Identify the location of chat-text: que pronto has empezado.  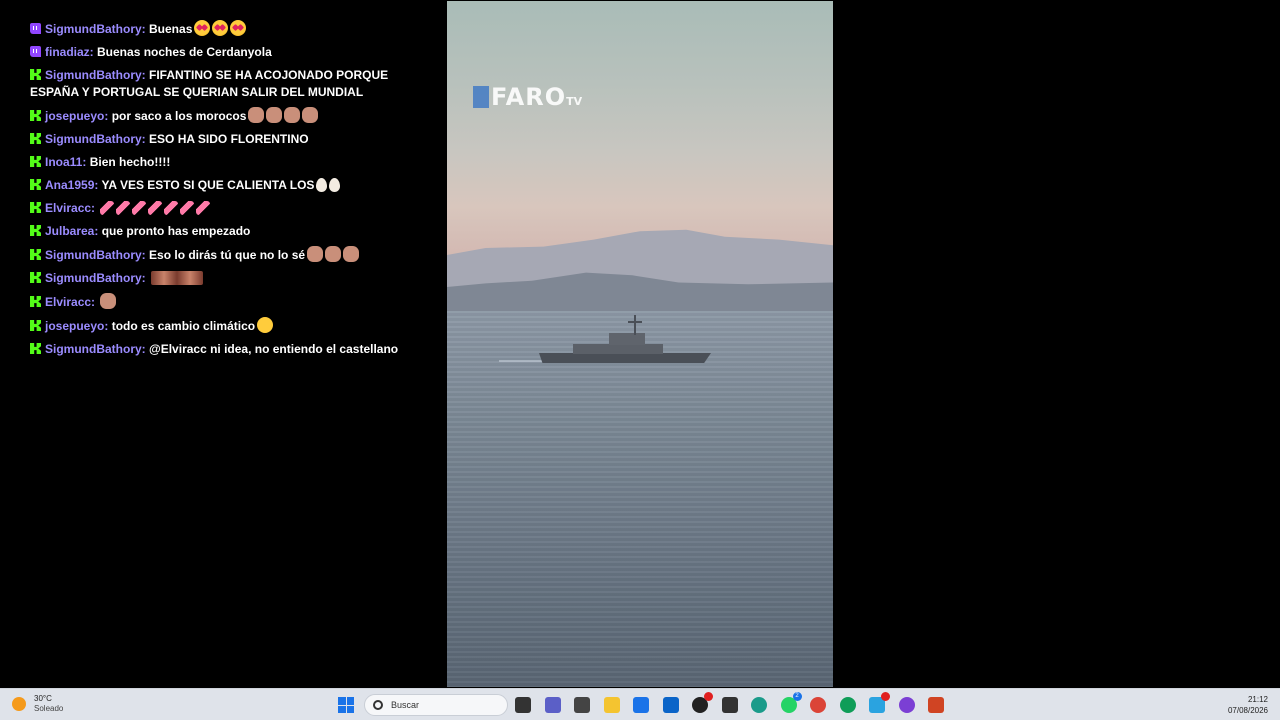
(176, 231).